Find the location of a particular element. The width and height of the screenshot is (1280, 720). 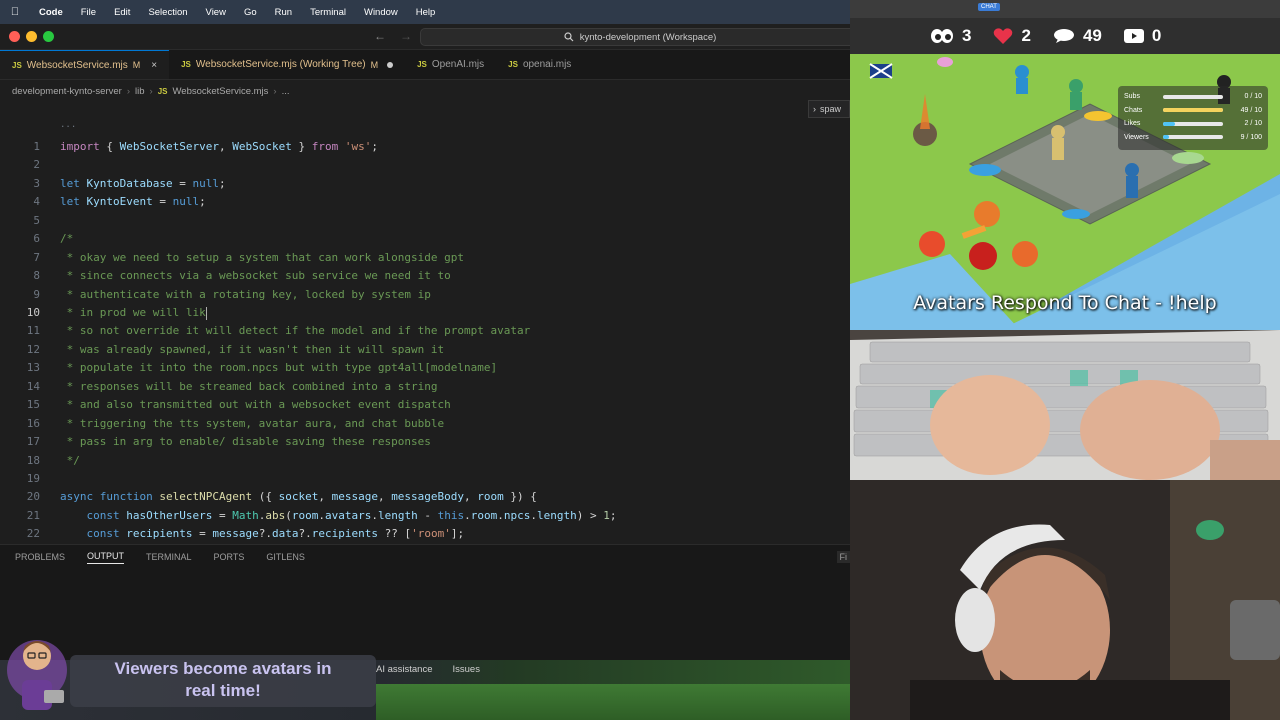

line-number: 1 is located at coordinates (36, 146).